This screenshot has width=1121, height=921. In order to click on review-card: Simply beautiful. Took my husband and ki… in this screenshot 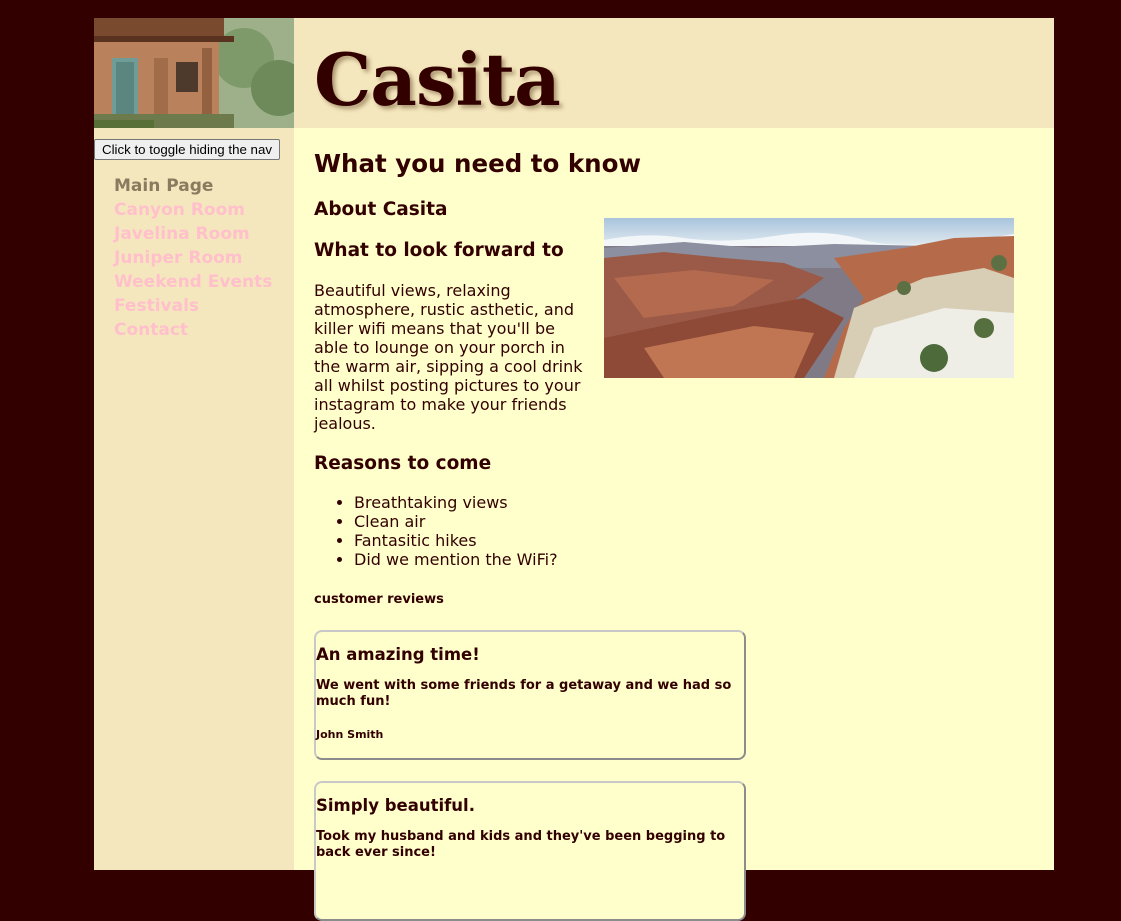, I will do `click(530, 851)`.